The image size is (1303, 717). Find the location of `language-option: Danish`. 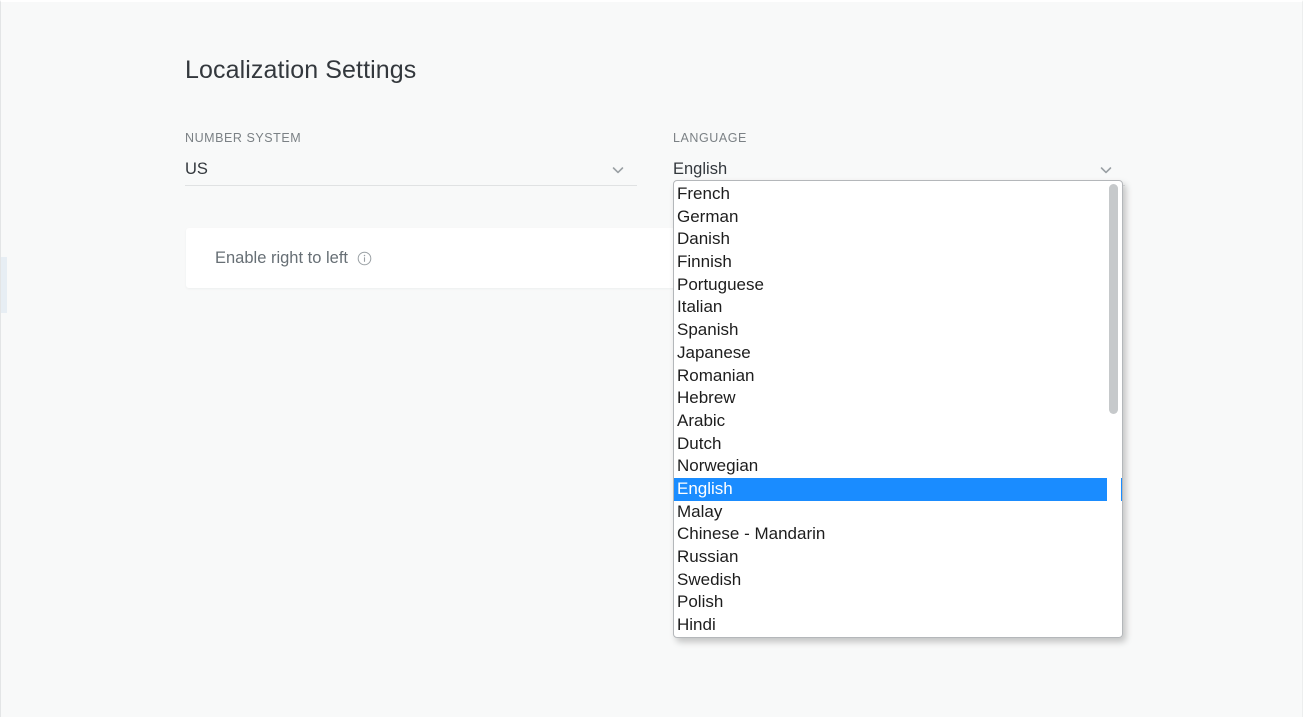

language-option: Danish is located at coordinates (898, 239).